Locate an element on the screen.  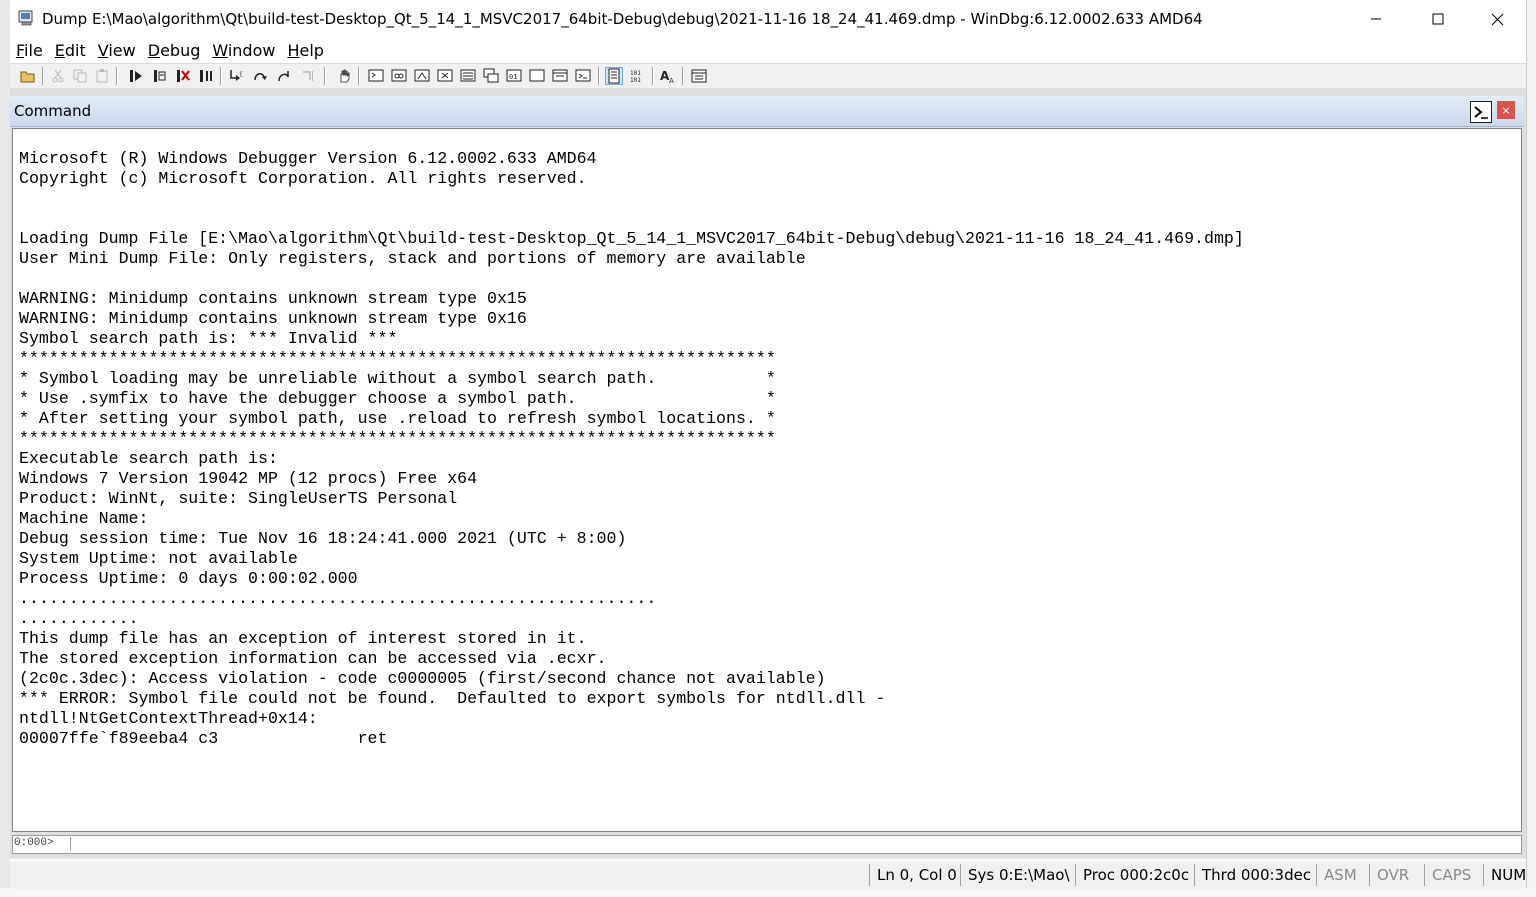
scratch-pad-icon is located at coordinates (537, 76).